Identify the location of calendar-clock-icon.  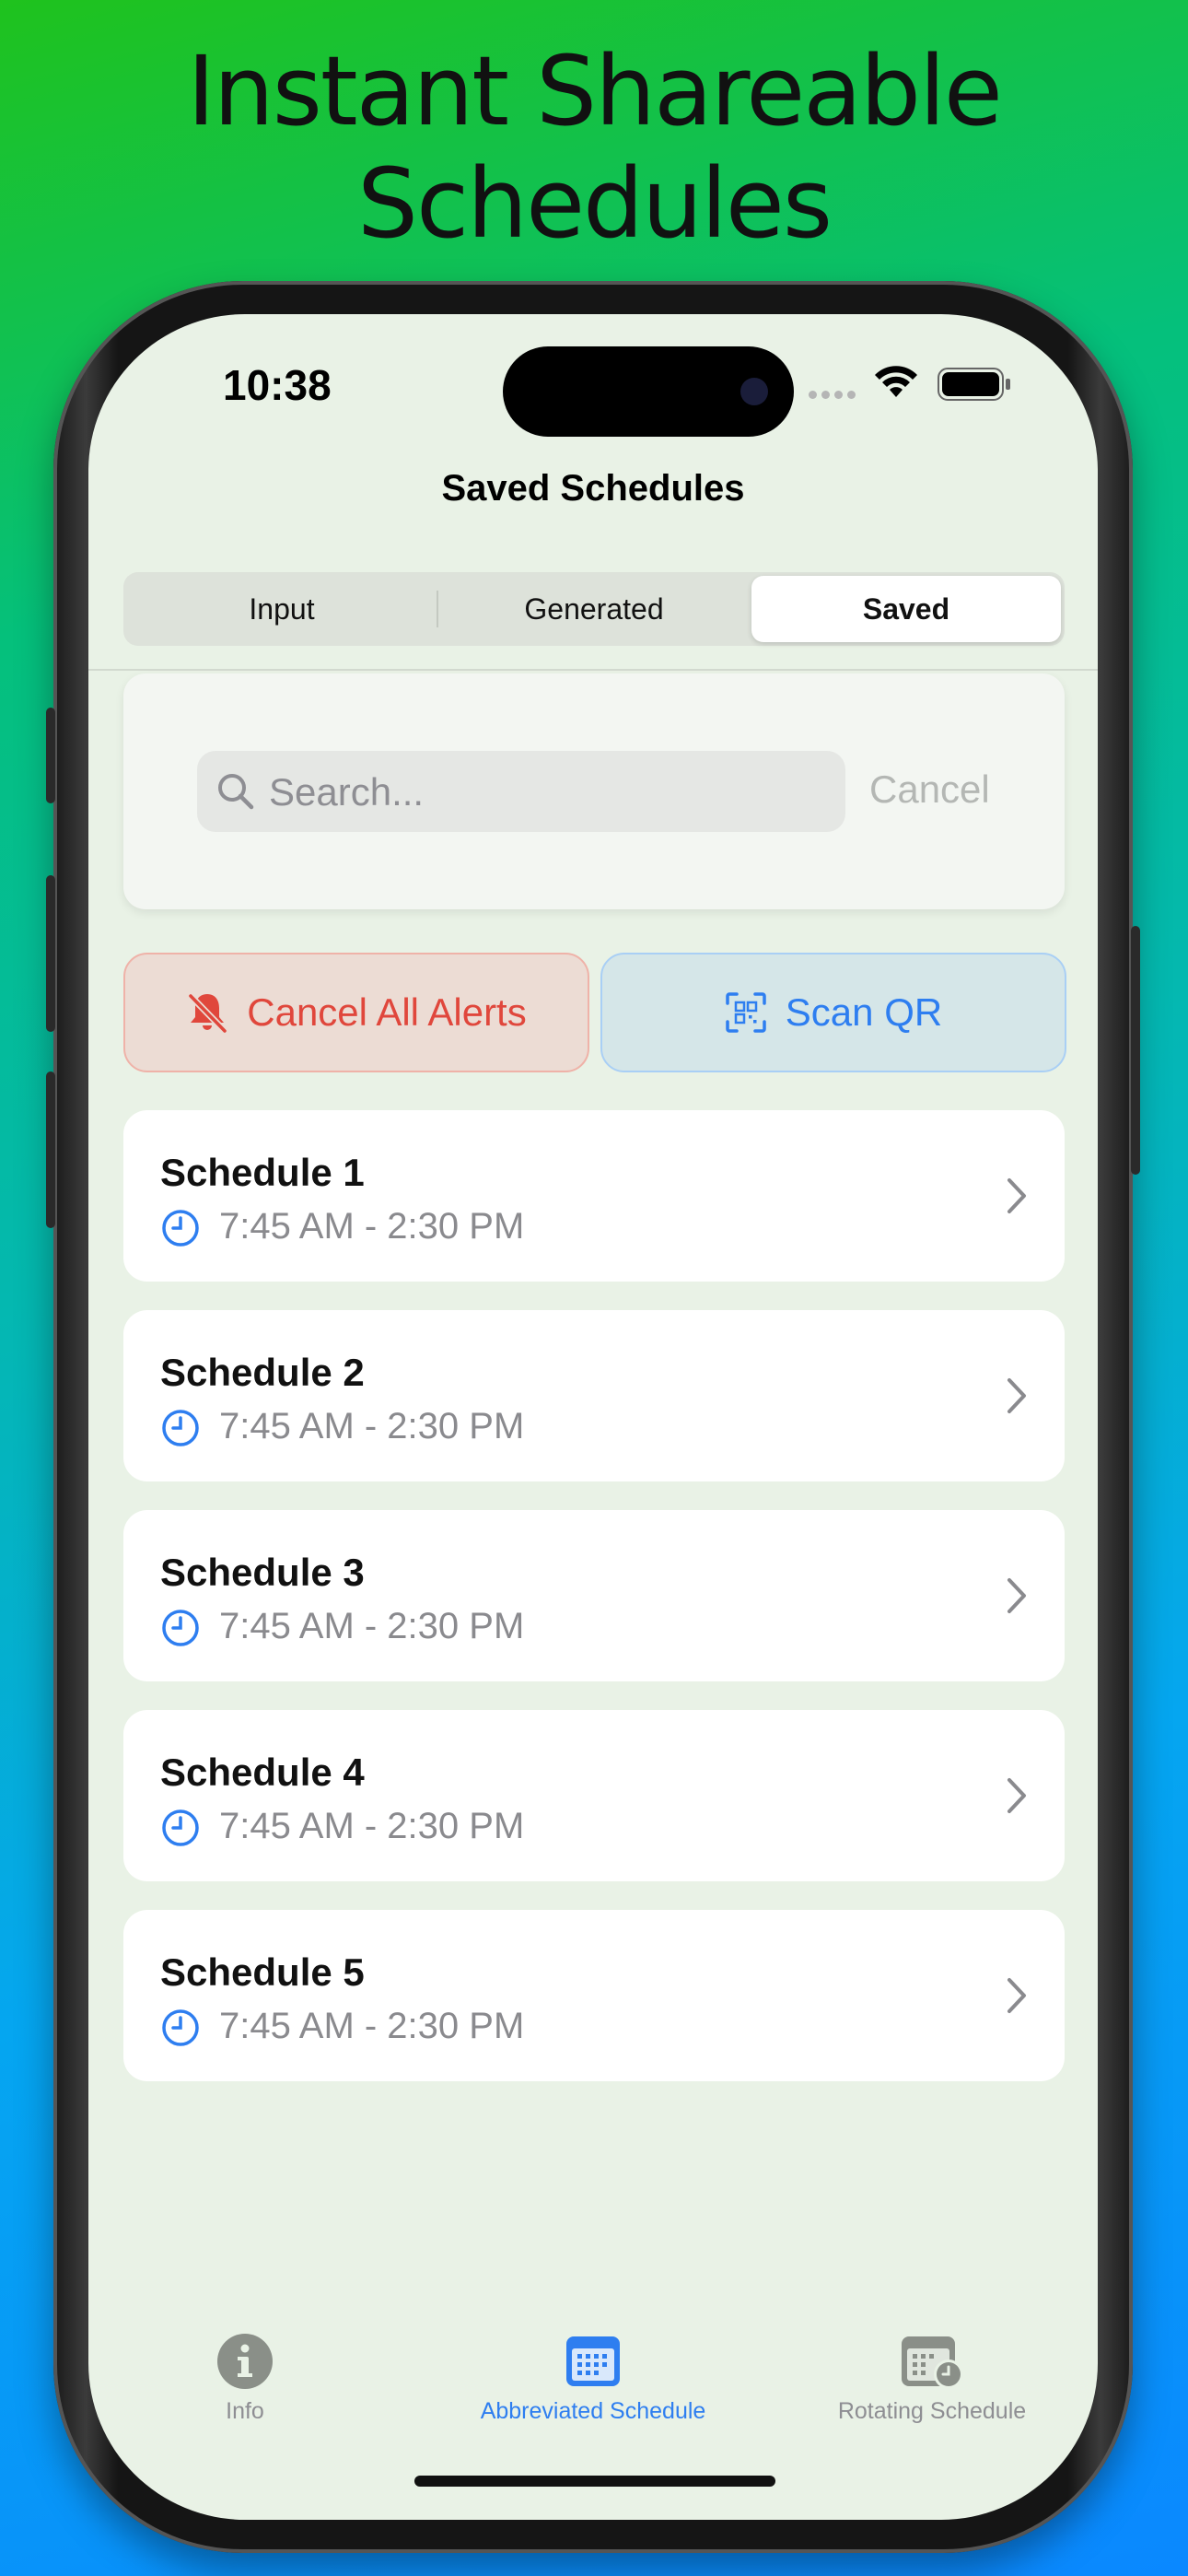
(932, 2362).